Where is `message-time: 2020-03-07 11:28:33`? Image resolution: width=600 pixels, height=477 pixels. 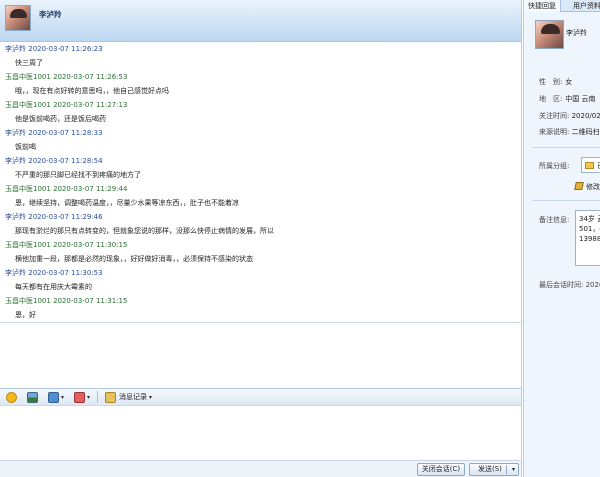
message-time: 2020-03-07 11:28:33 is located at coordinates (65, 133).